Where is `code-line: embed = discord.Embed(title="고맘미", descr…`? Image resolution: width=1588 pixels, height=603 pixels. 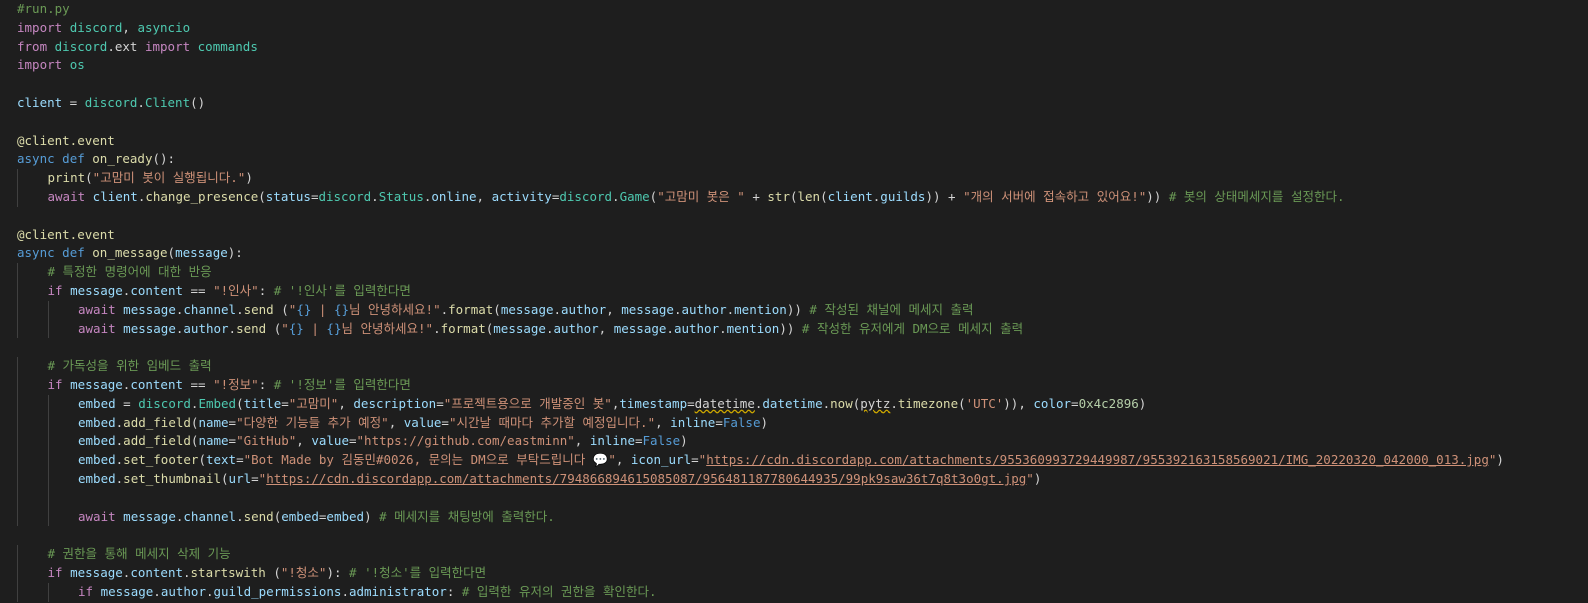
code-line: embed = discord.Embed(title="고맘미", descr… is located at coordinates (794, 404).